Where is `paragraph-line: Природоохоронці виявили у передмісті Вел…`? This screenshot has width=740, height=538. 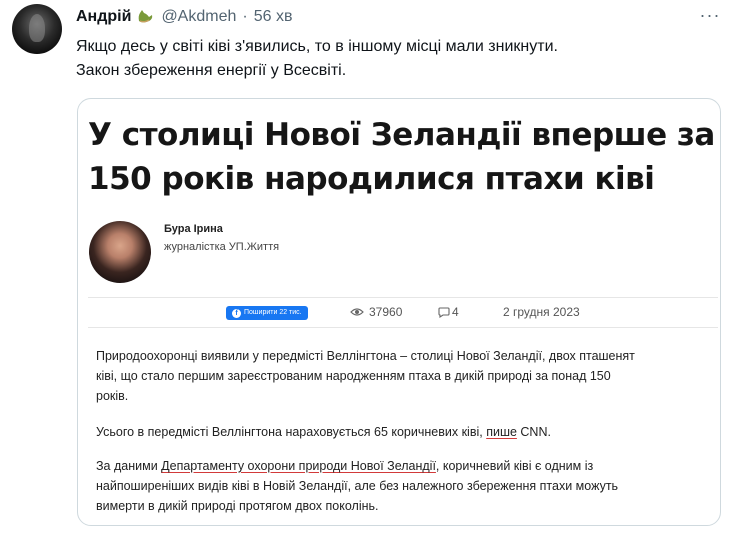 paragraph-line: Природоохоронці виявили у передмісті Вел… is located at coordinates (365, 356).